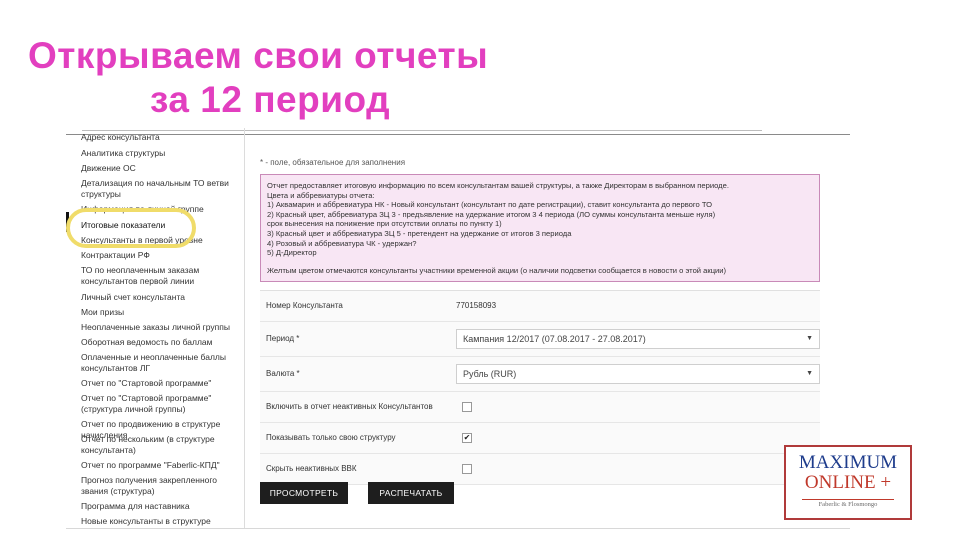  I want to click on logo-line3: Faberlic & Flosmongo, so click(848, 504).